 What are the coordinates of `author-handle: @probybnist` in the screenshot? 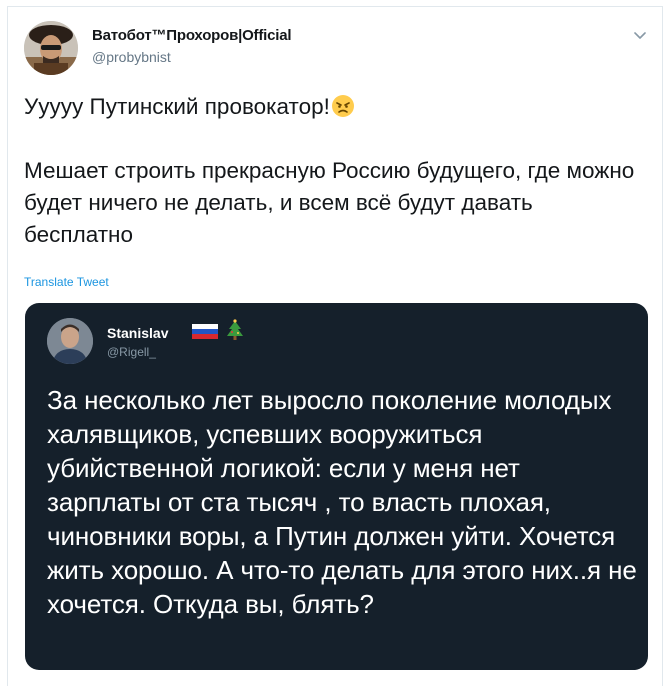 It's located at (131, 57).